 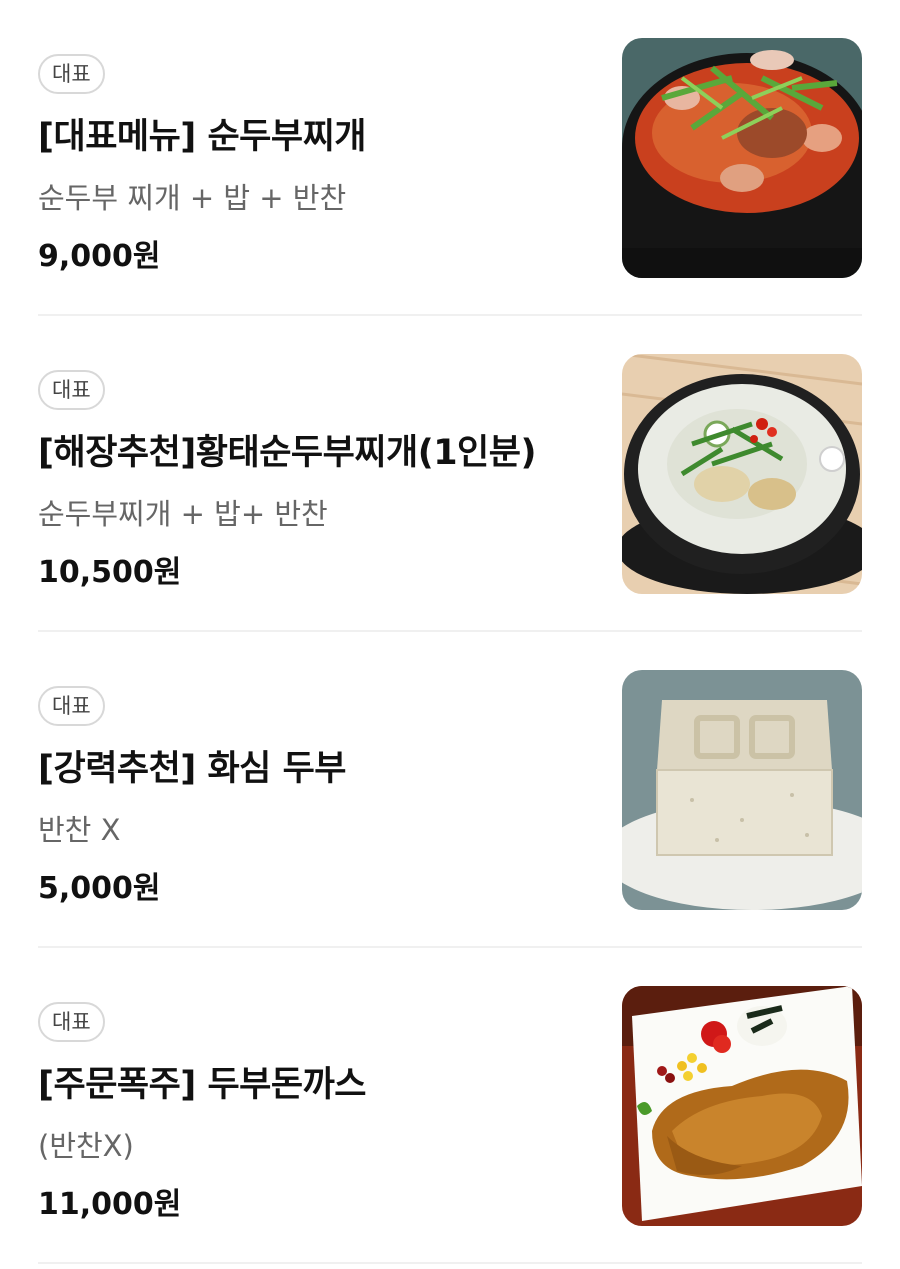 What do you see at coordinates (318, 164) in the screenshot?
I see `menu-item-info: 대표 [대표메뉴] 순두부찌개 순두부 찌개 + 밥 + 반찬 9,000원` at bounding box center [318, 164].